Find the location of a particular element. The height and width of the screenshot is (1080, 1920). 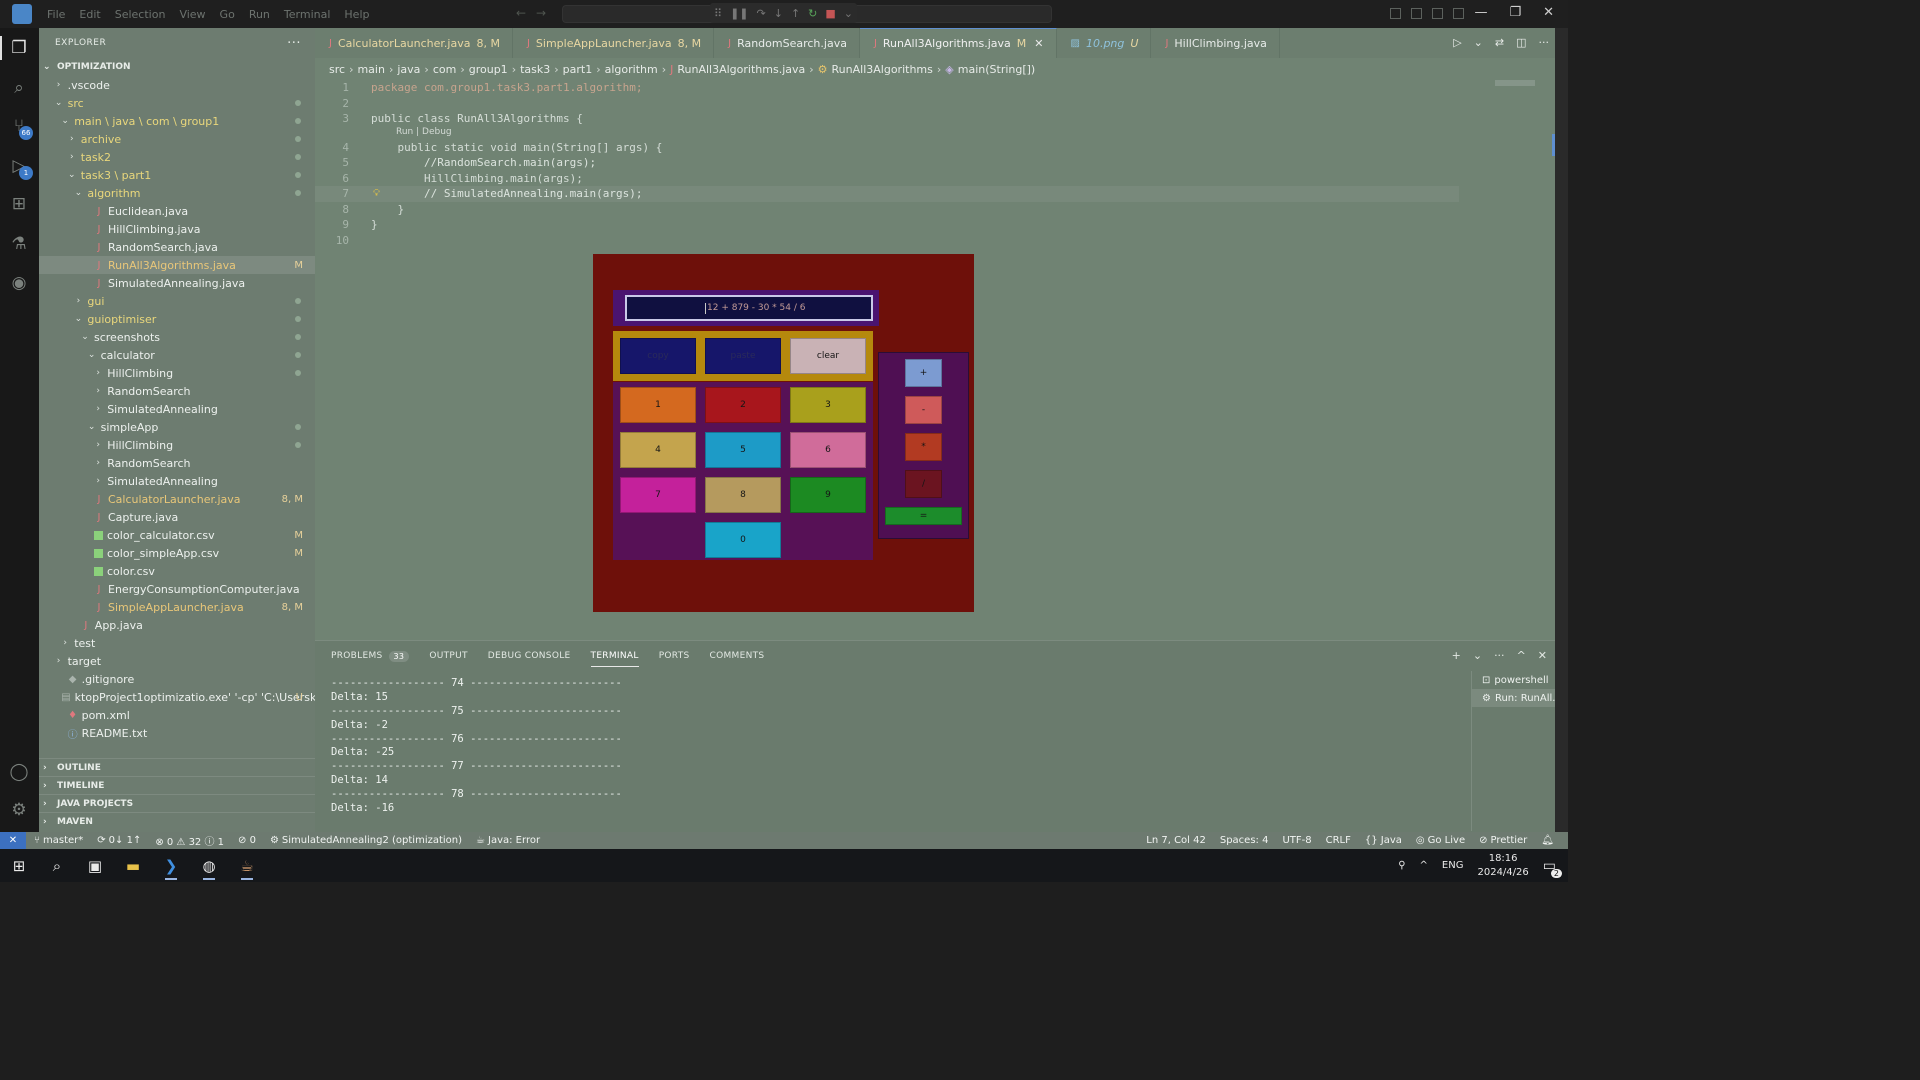

editor-tab: J HillClimbing.java is located at coordinates (1215, 43).